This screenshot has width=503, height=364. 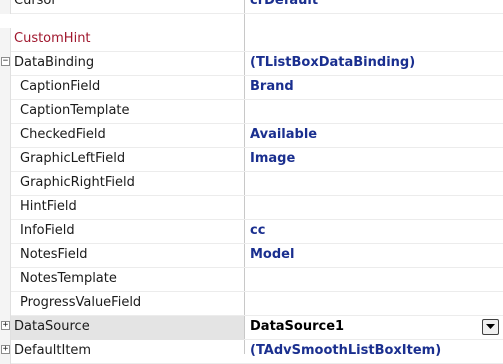 I want to click on property-value: crDefault, so click(x=372, y=7).